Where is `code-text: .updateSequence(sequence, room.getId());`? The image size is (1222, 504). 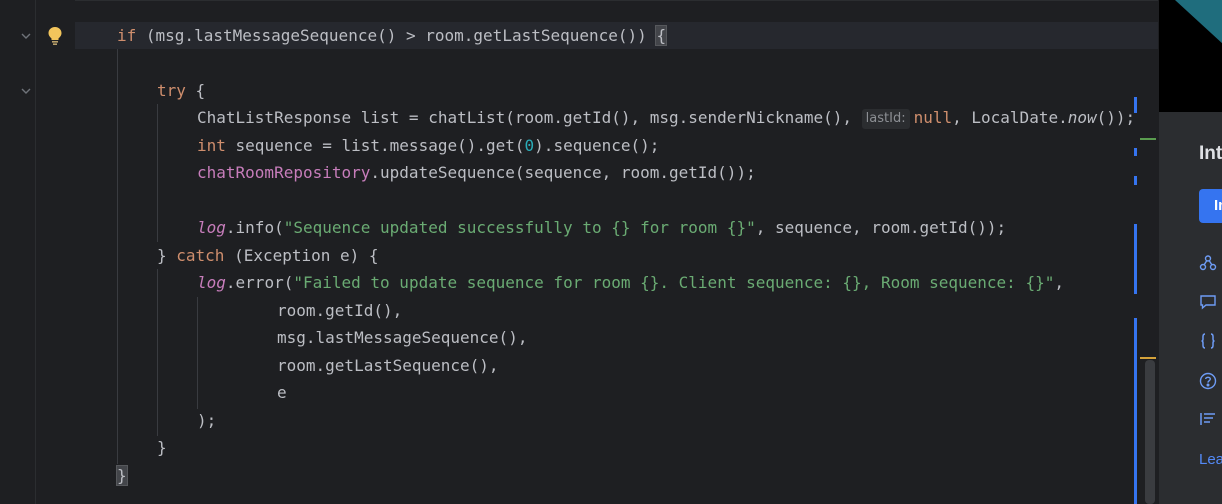
code-text: .updateSequence(sequence, room.getId()); is located at coordinates (563, 172).